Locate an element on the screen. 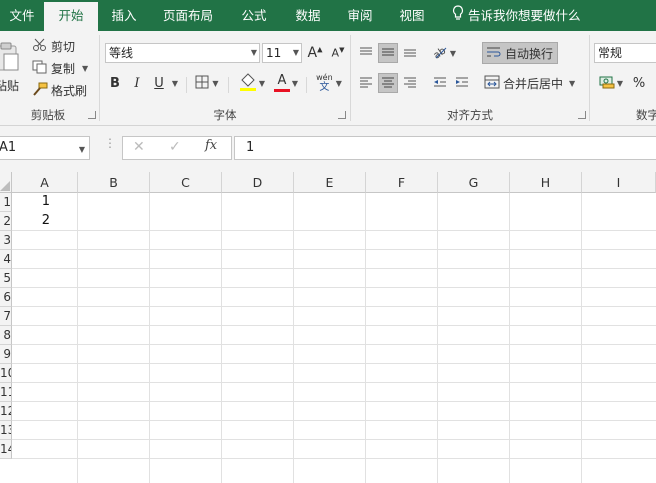 The image size is (656, 483). row-header: 12 is located at coordinates (6, 411).